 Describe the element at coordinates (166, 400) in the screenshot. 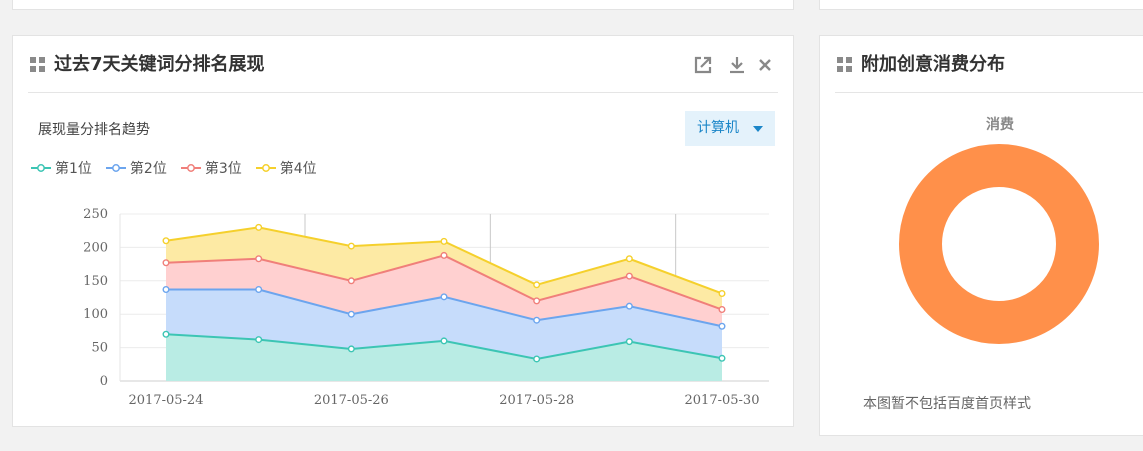

I see `x-tick-label: 2017-05-24` at that location.